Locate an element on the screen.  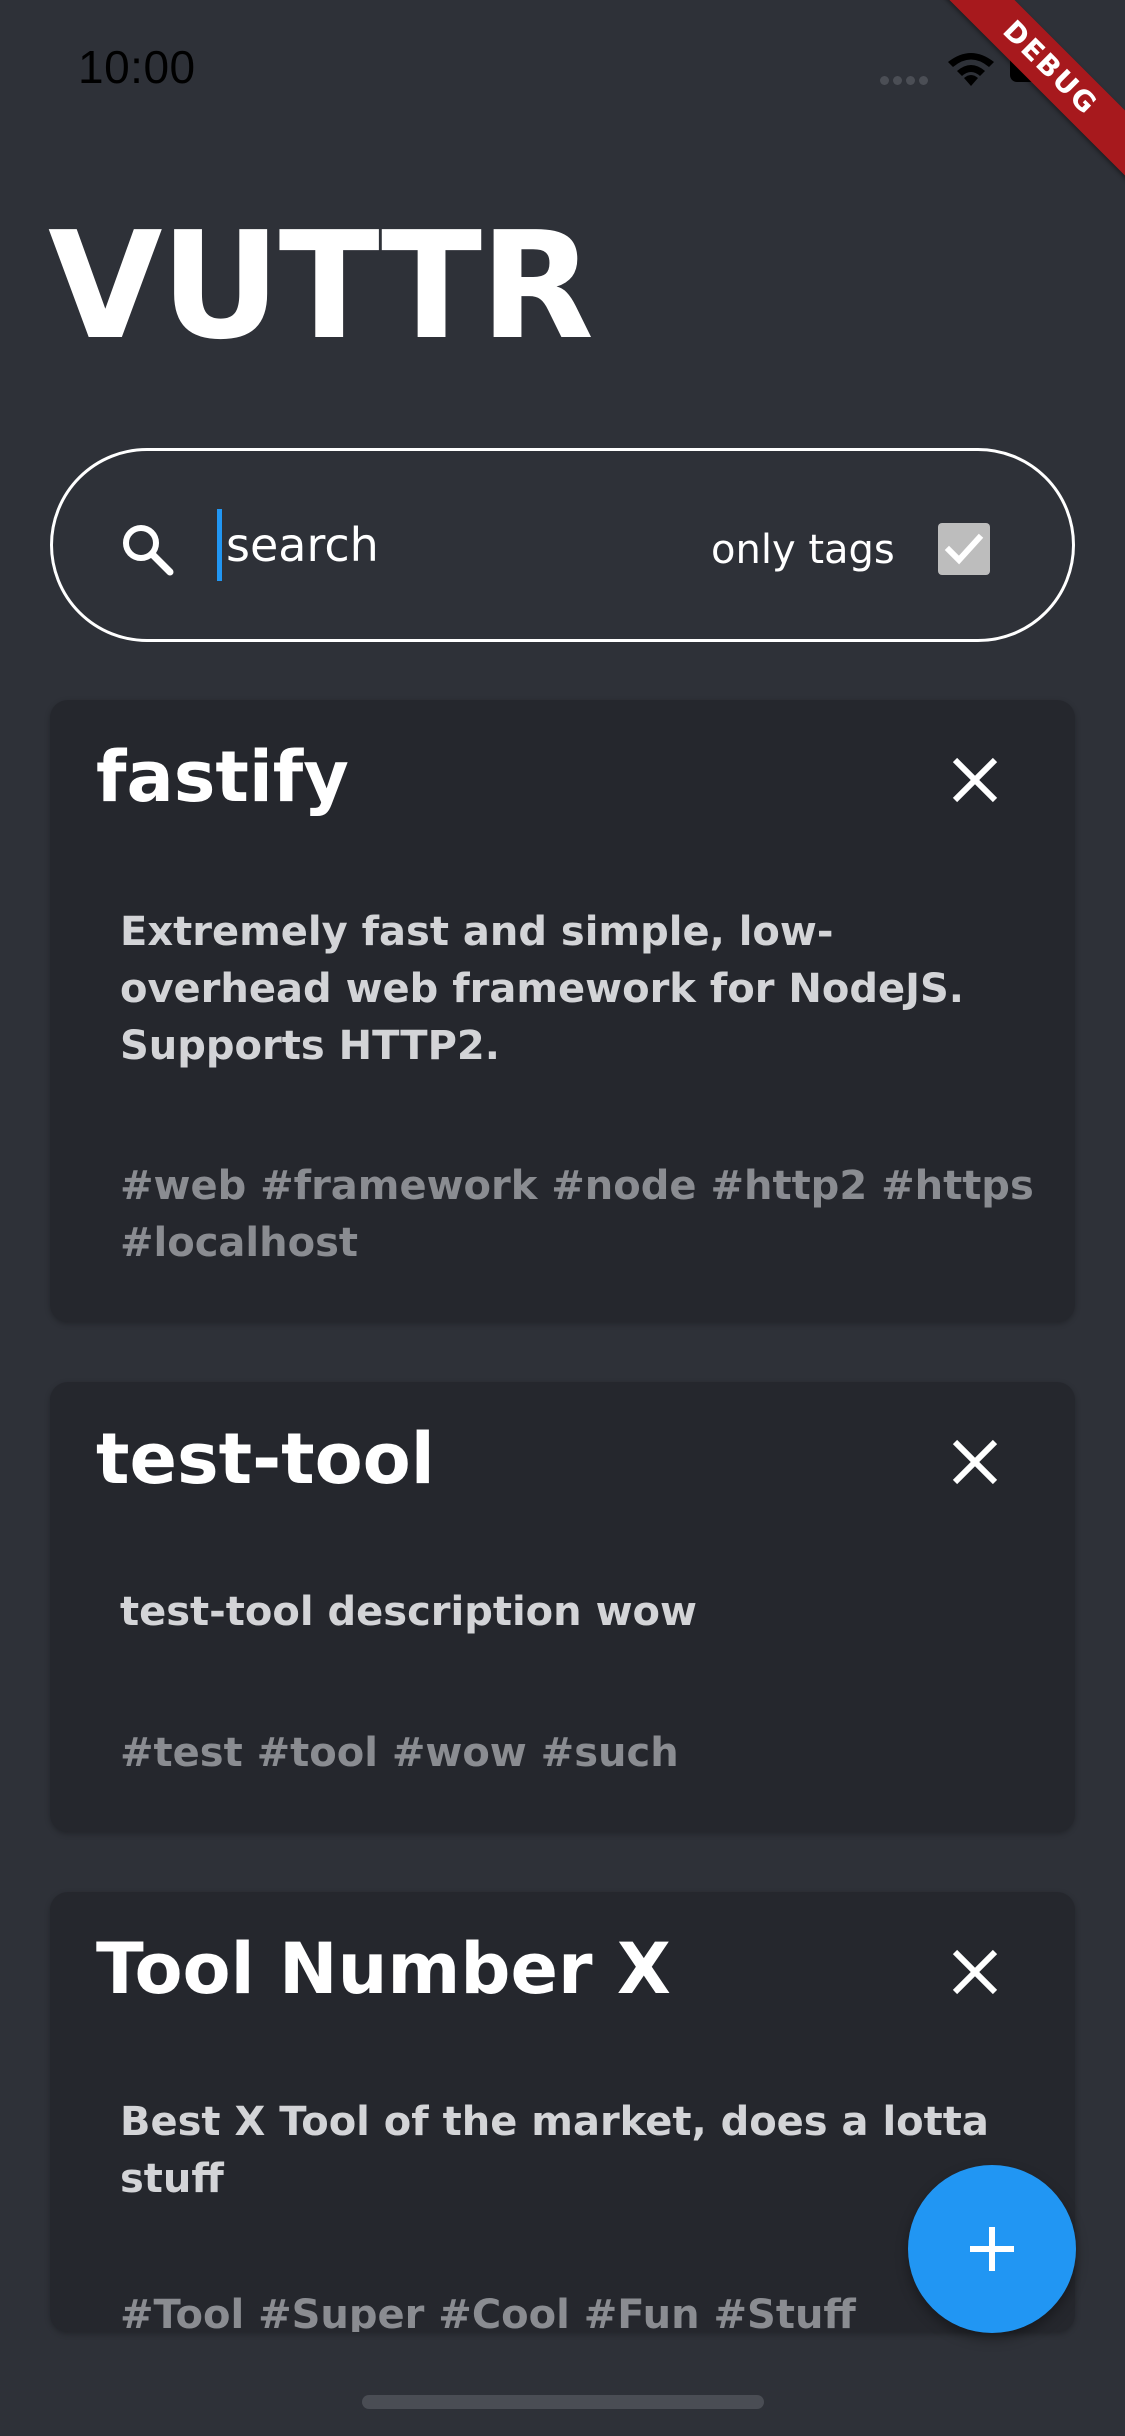
app-title: VUTTR is located at coordinates (321, 286).